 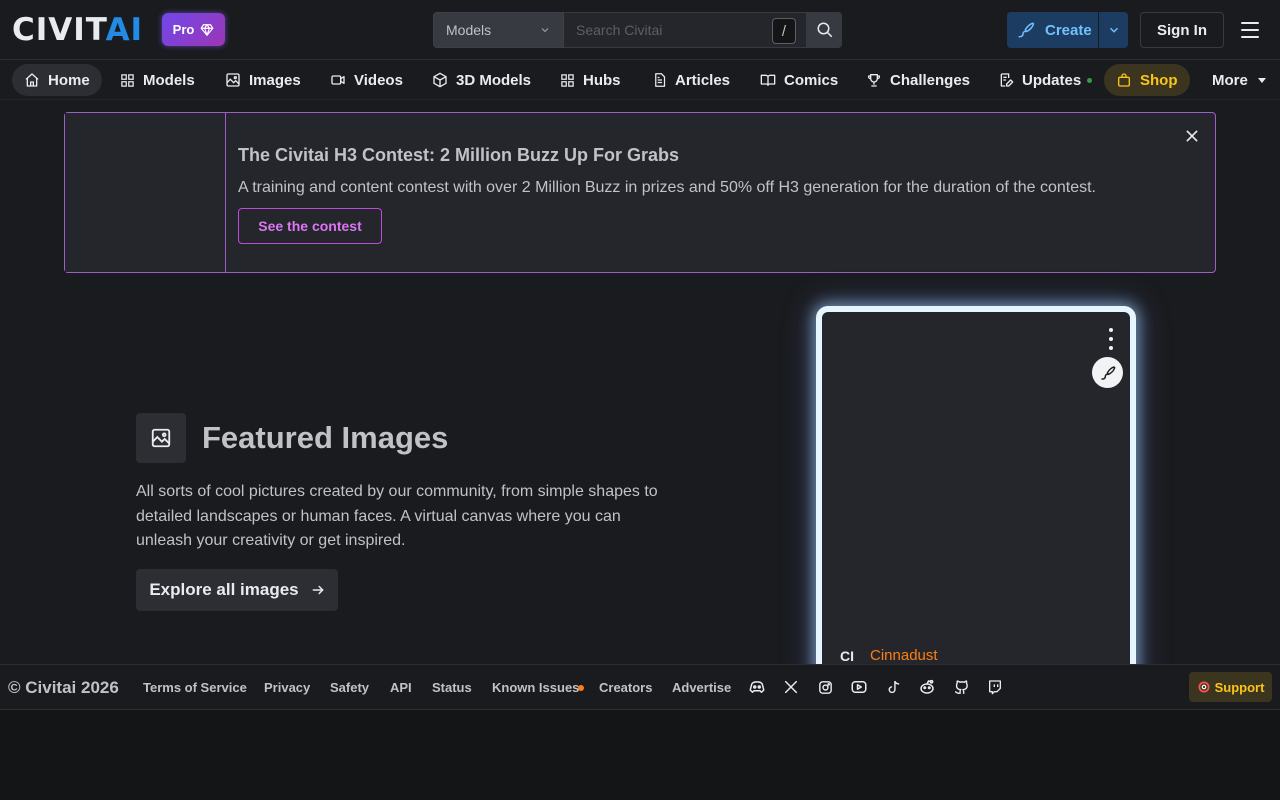 I want to click on footer-link-status: Status, so click(x=452, y=687).